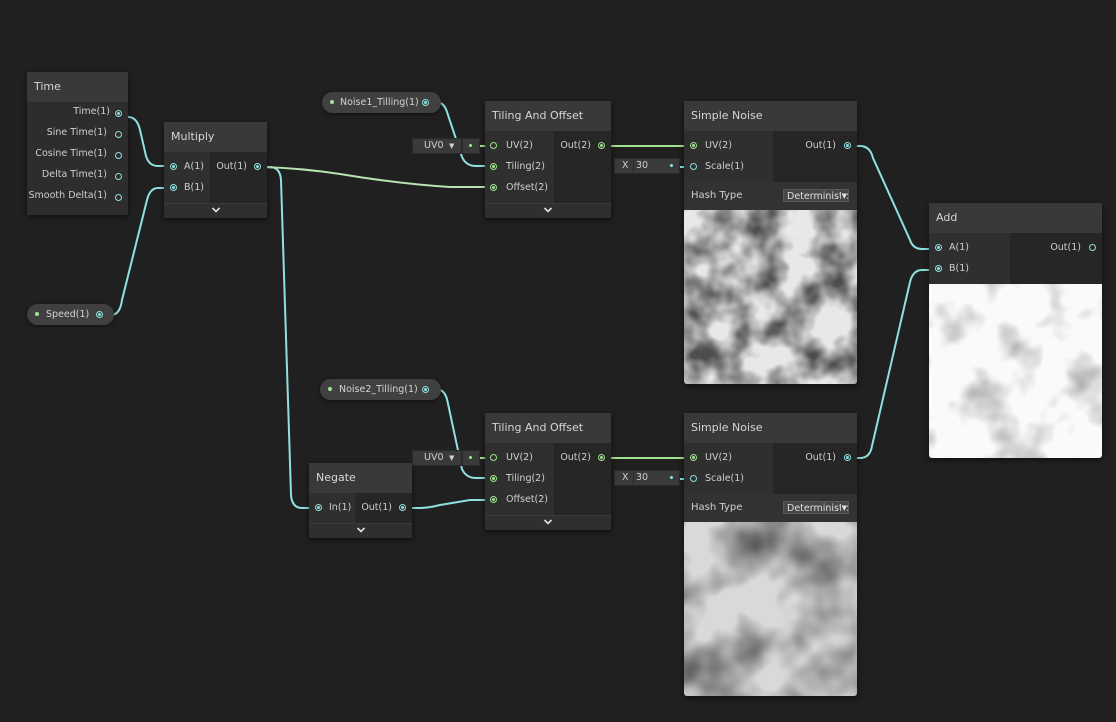 This screenshot has height=722, width=1116. I want to click on output-port-time, so click(118, 113).